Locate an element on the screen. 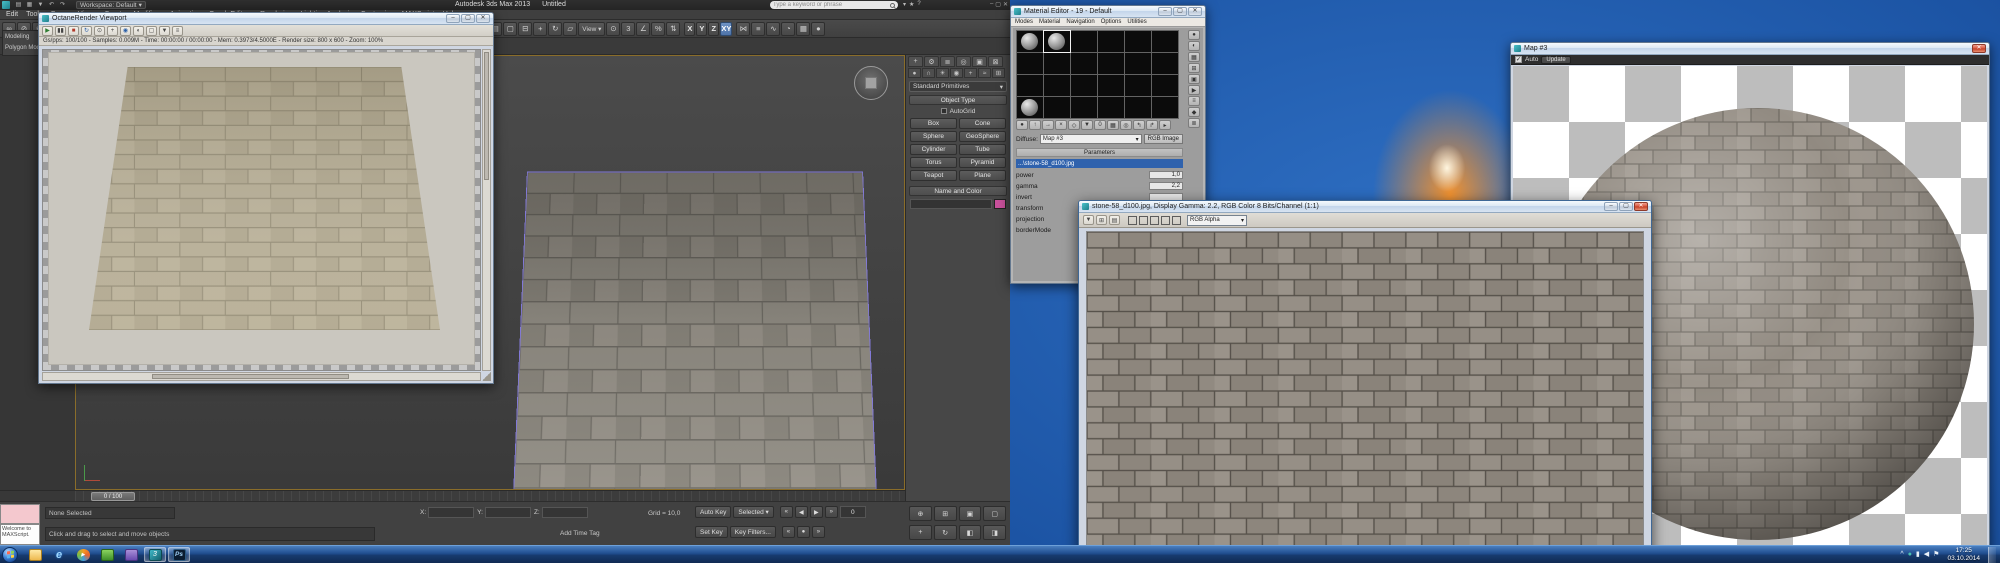  vertical-scrollbar is located at coordinates (486, 210).